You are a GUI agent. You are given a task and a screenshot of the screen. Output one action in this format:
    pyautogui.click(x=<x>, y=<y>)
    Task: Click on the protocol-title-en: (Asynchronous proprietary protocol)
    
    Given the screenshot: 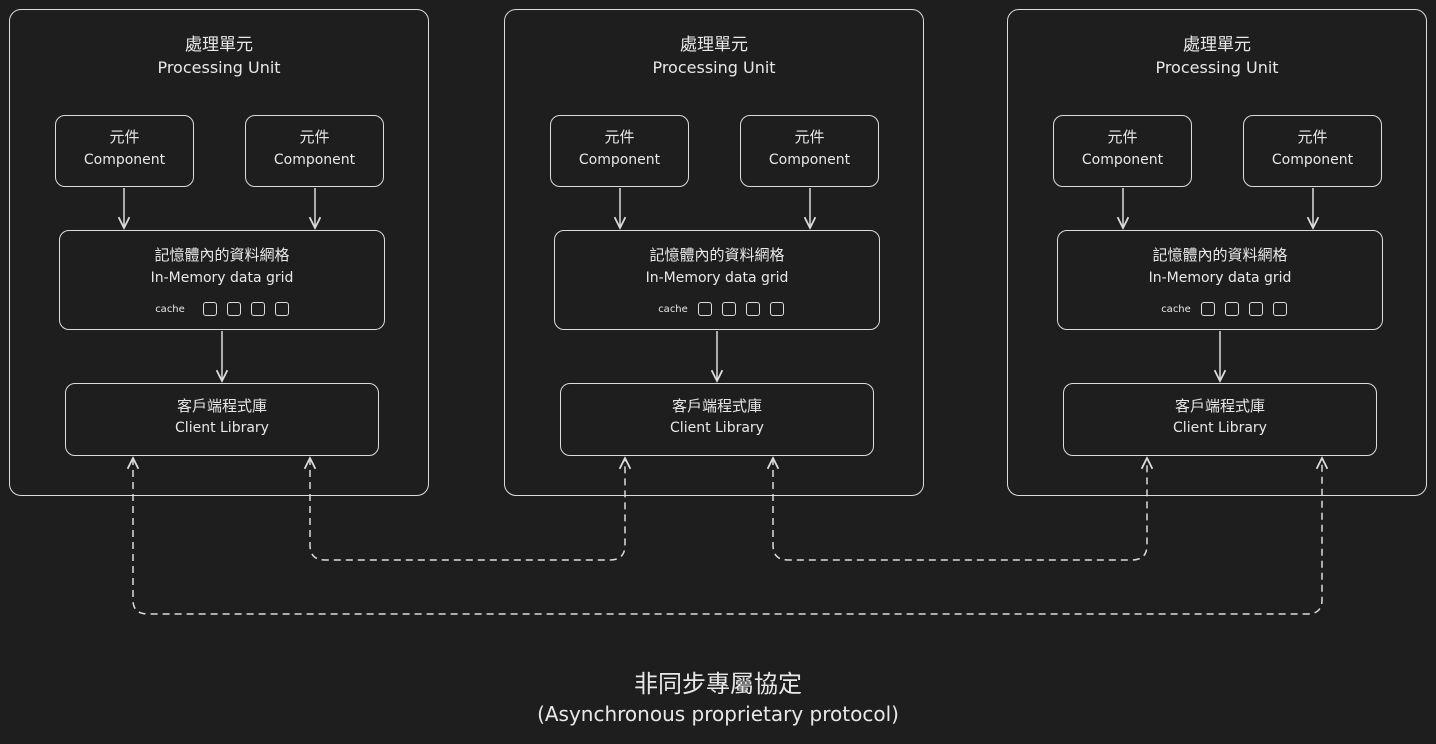 What is the action you would take?
    pyautogui.click(x=718, y=714)
    